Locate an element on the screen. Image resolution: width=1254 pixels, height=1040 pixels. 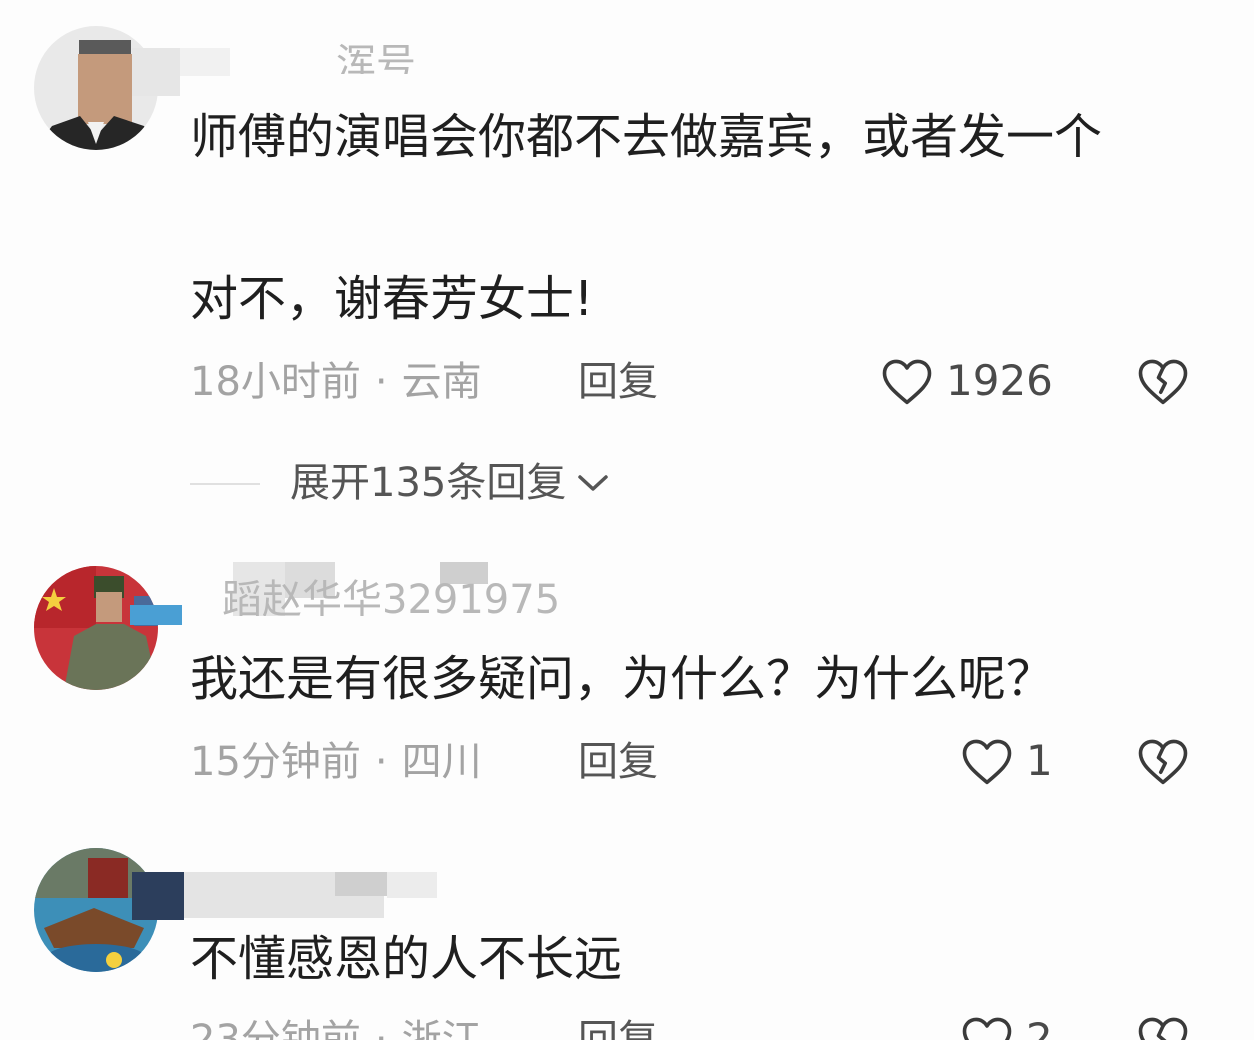
comment-meta: 15分钟前 · 四川 is located at coordinates (336, 762).